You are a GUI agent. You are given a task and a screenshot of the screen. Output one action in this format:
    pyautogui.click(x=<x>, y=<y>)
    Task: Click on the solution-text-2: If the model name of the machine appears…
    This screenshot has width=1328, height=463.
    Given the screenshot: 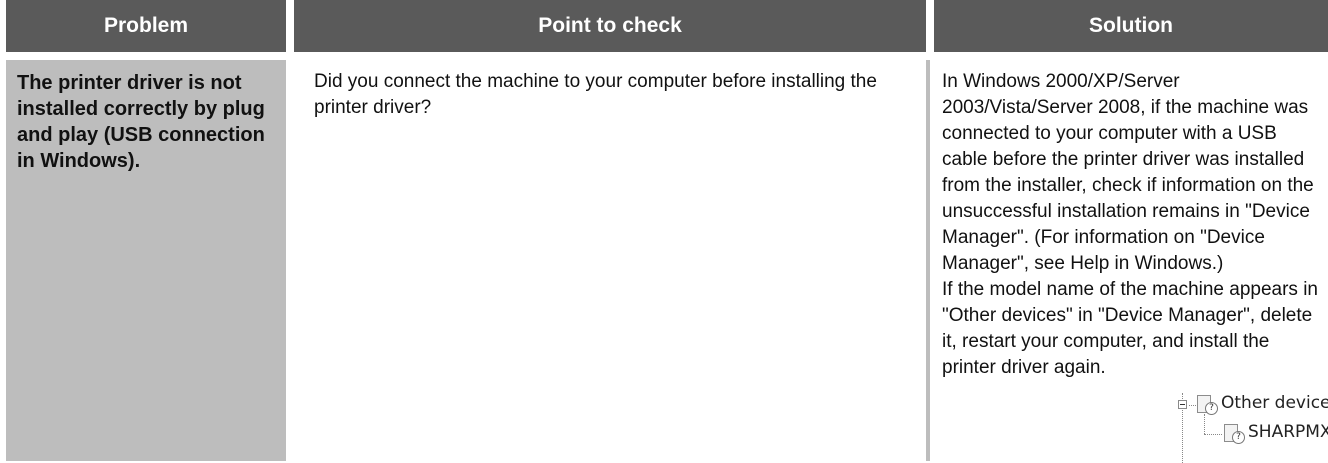 What is the action you would take?
    pyautogui.click(x=1130, y=328)
    